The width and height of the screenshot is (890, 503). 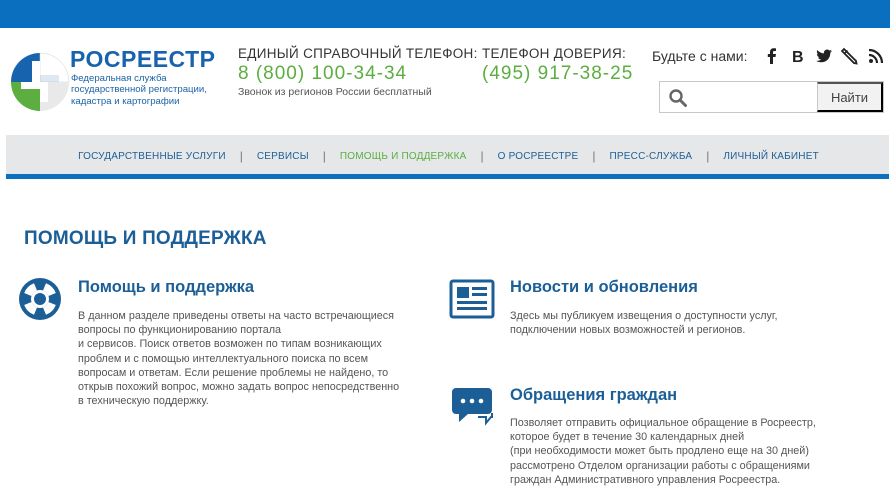 What do you see at coordinates (850, 56) in the screenshot?
I see `livejournal-icon` at bounding box center [850, 56].